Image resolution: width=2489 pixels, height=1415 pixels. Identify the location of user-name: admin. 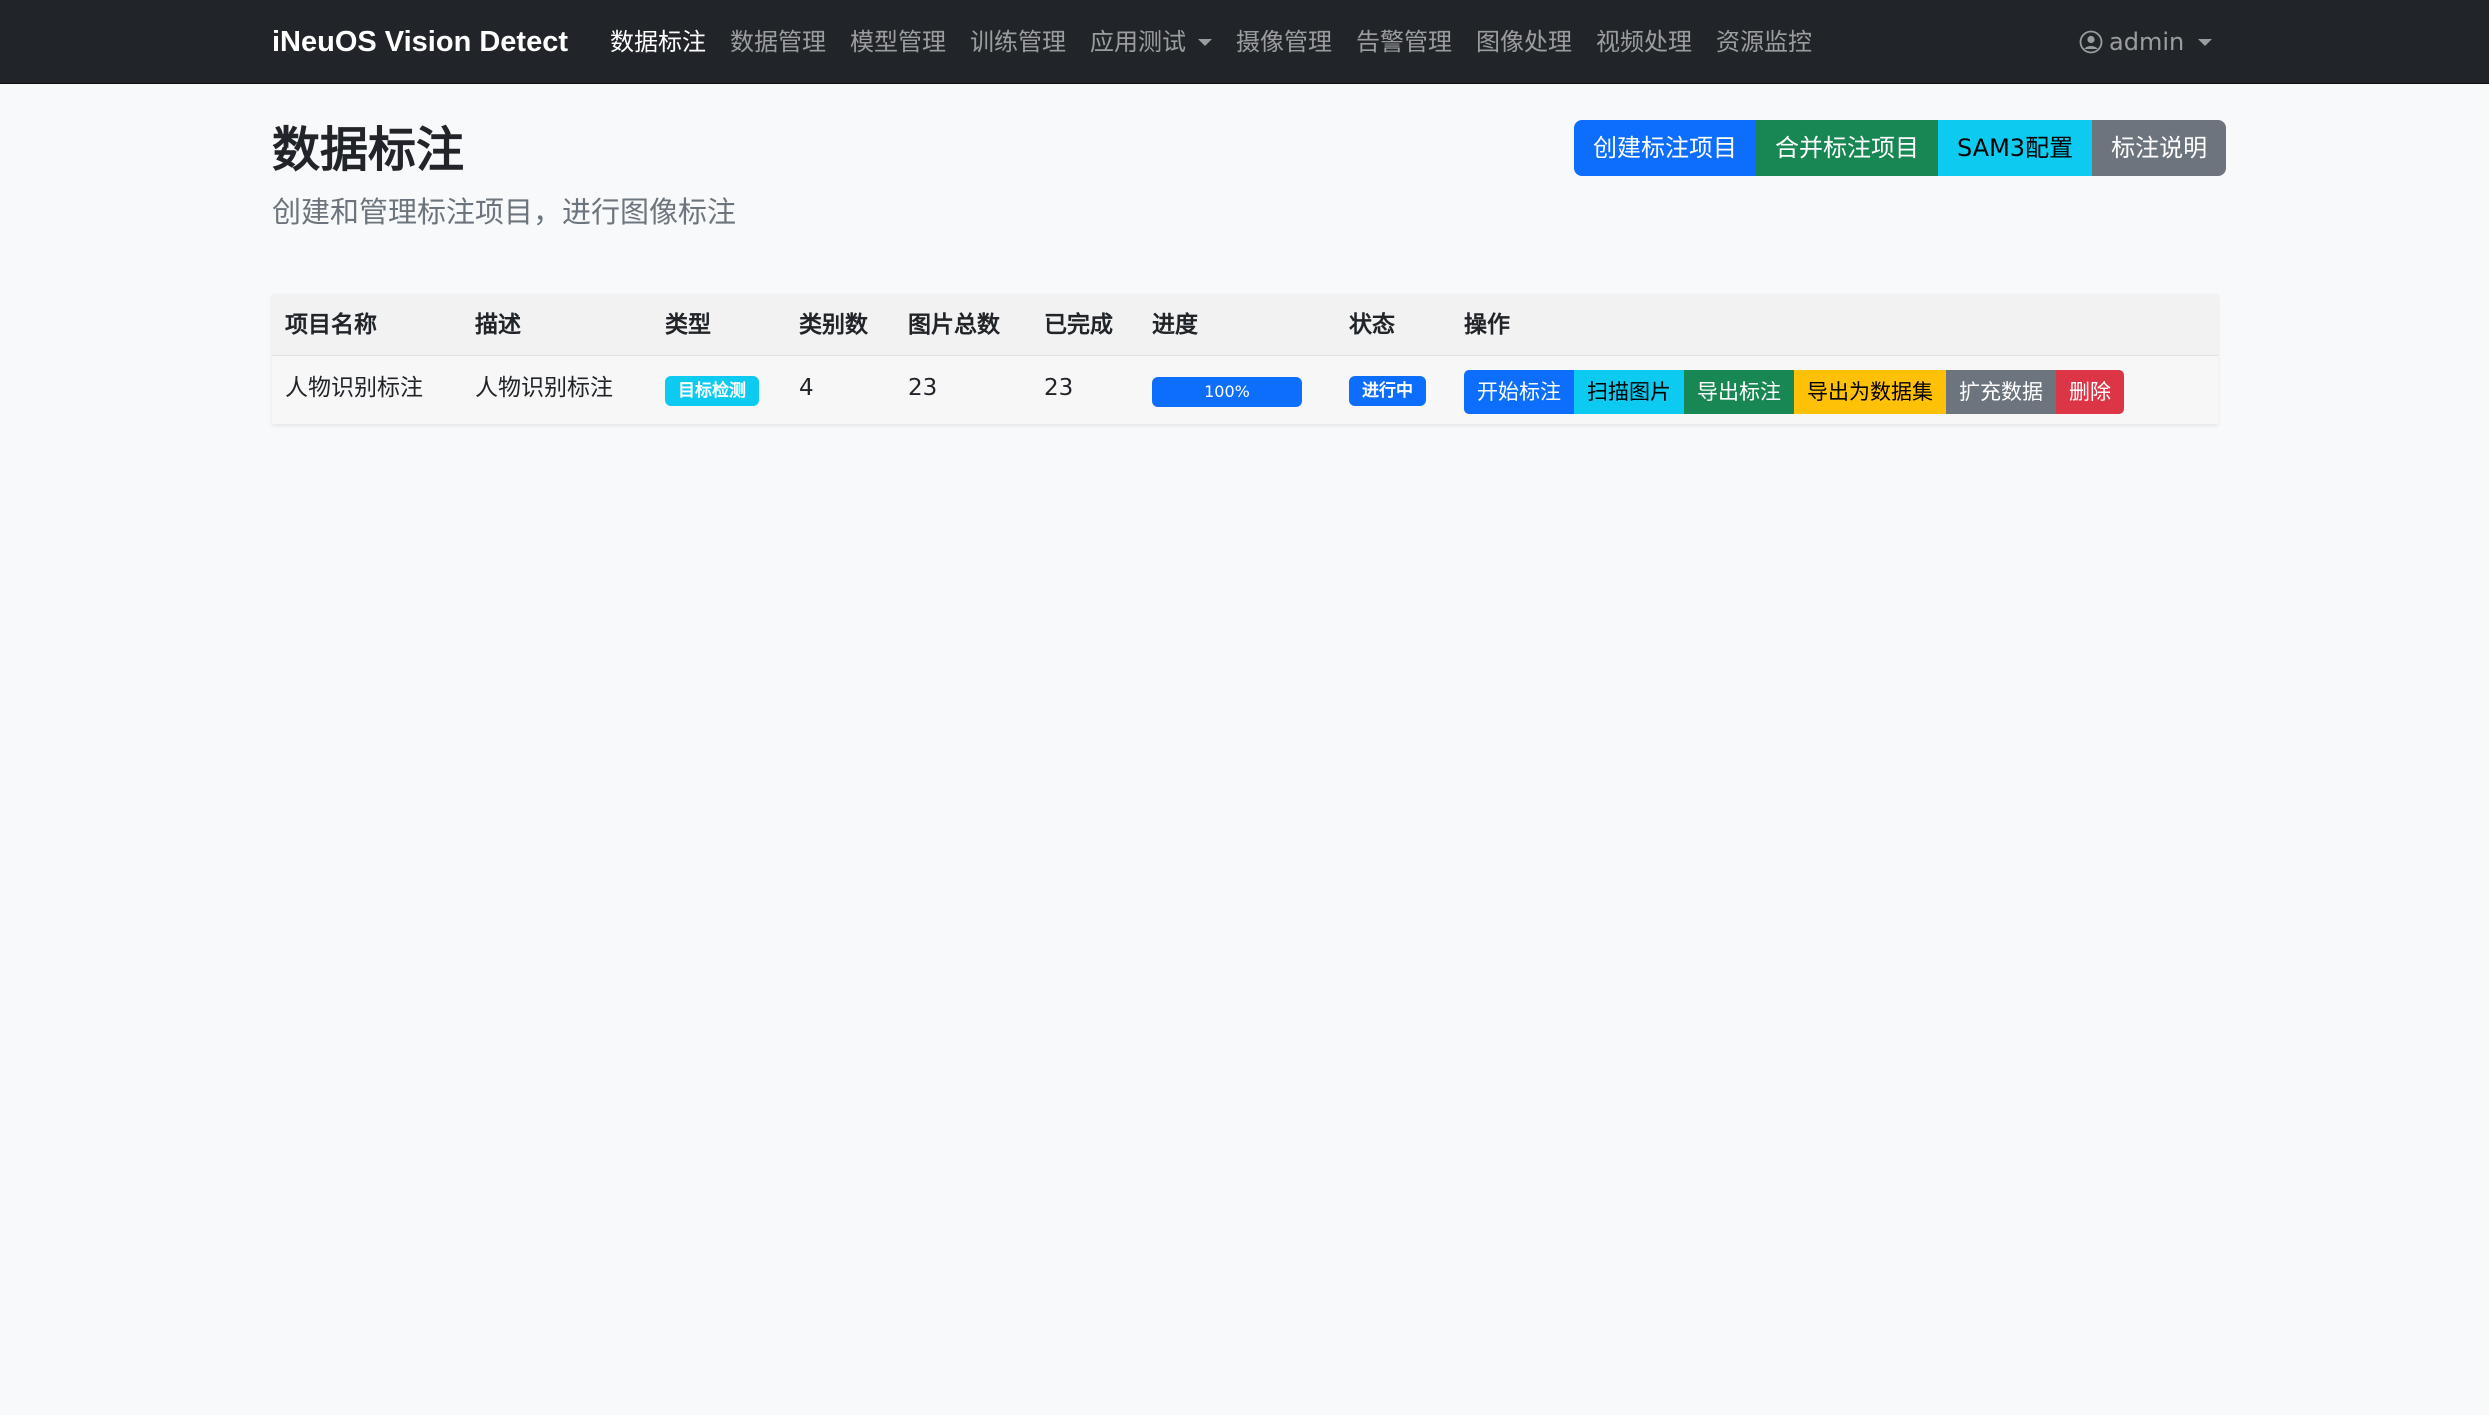
(2147, 42).